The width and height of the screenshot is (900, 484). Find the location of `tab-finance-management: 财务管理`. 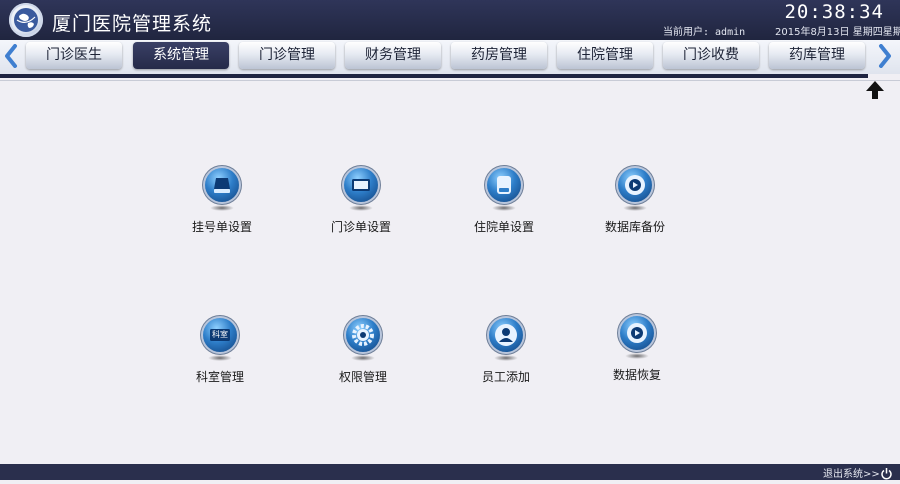

tab-finance-management: 财务管理 is located at coordinates (393, 55).